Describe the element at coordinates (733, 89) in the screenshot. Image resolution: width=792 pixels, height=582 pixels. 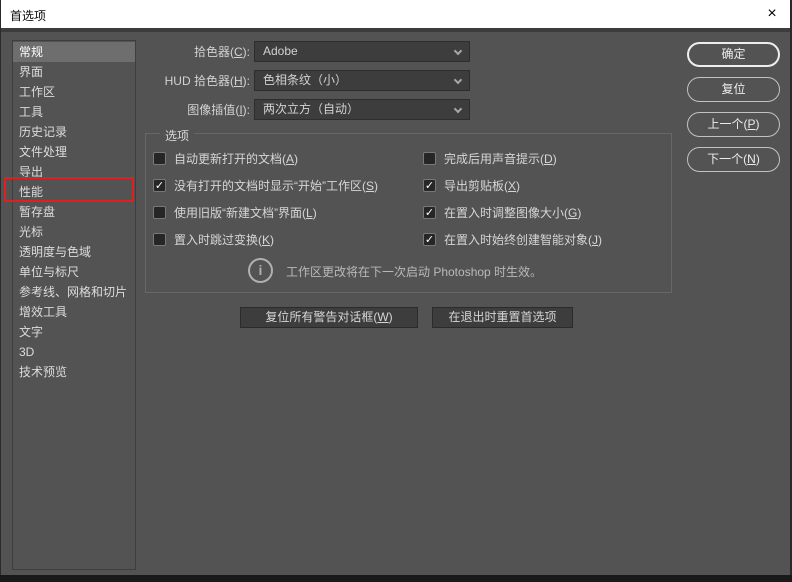
I see `reset-button: 复位` at that location.